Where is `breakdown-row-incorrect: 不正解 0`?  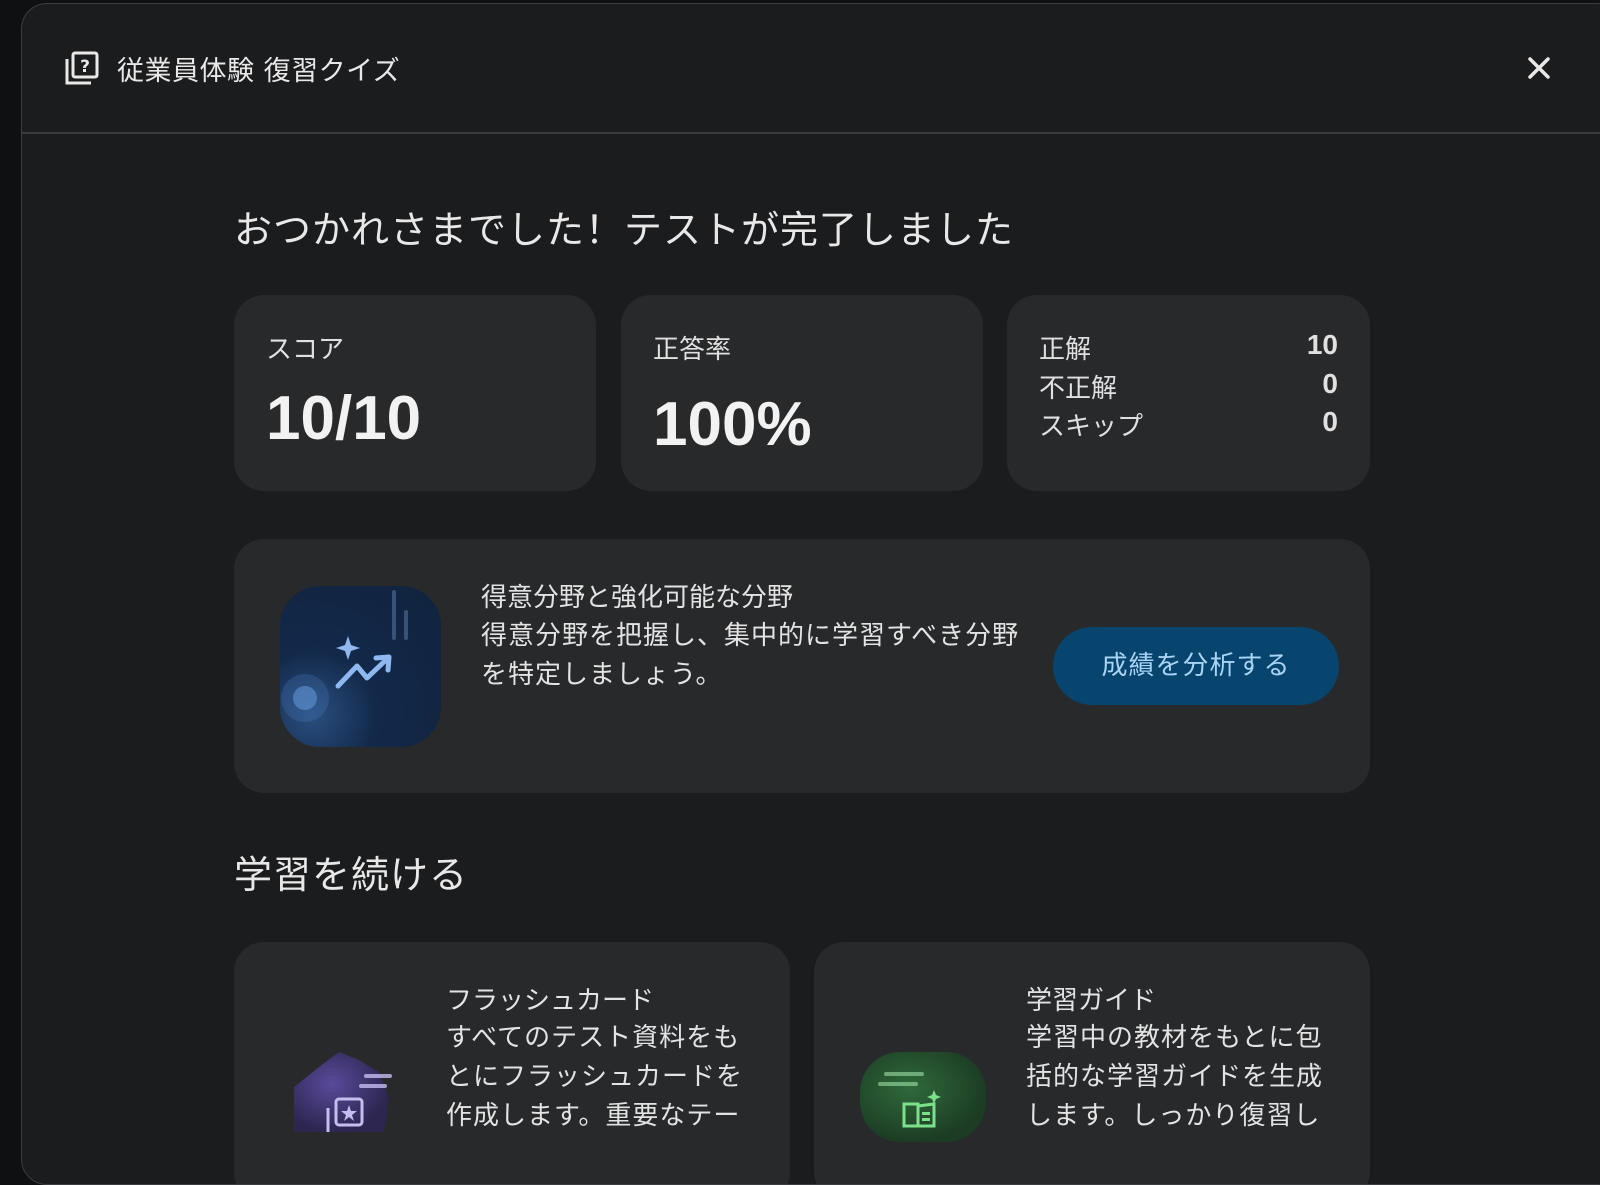 breakdown-row-incorrect: 不正解 0 is located at coordinates (1188, 387).